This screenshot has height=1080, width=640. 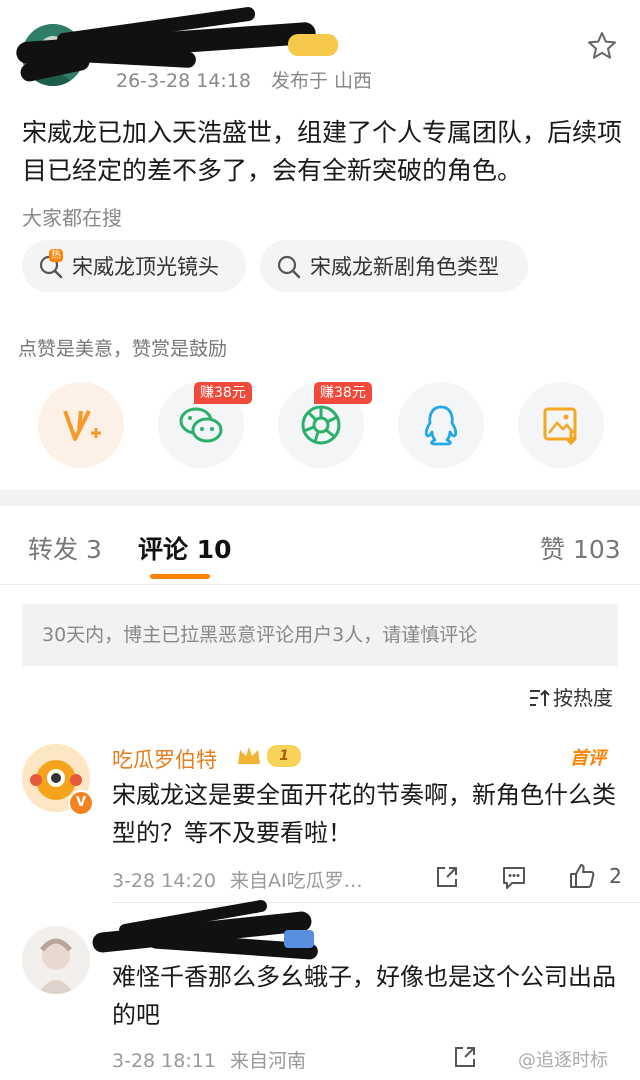 I want to click on tab-comments: 评论 10, so click(x=185, y=548).